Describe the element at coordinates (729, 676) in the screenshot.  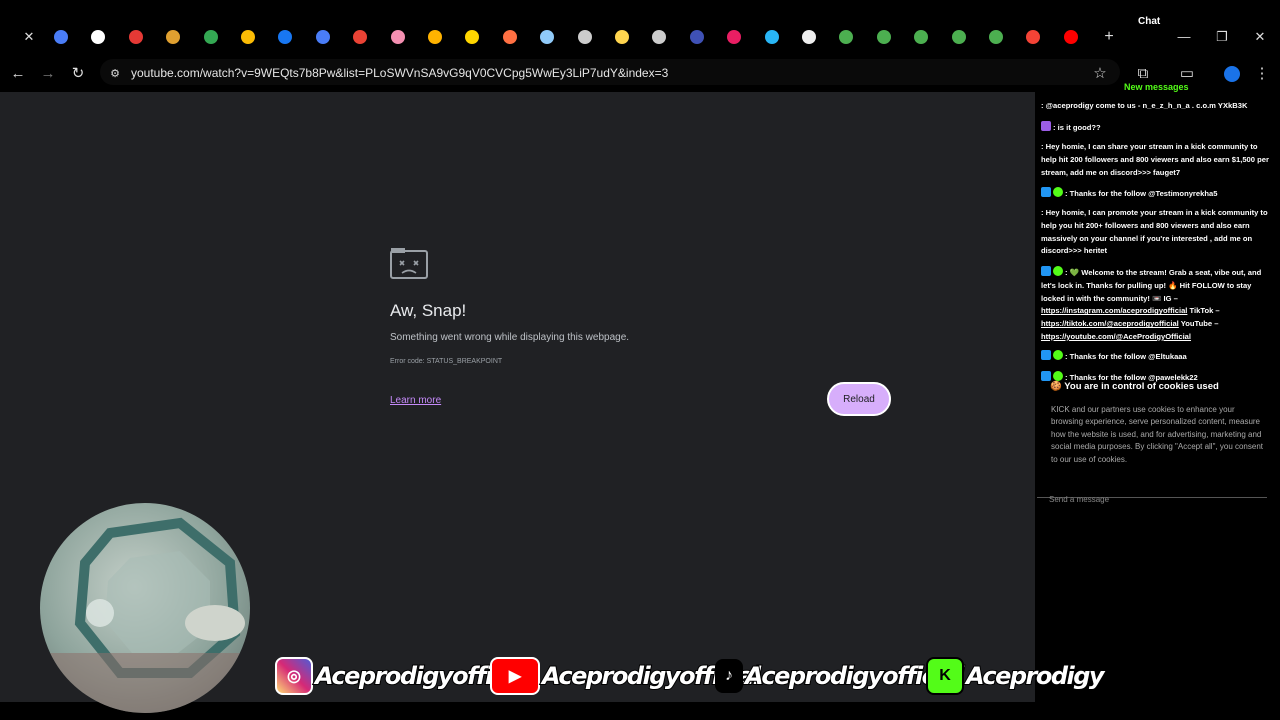
I see `tiktok-icon: ♪` at that location.